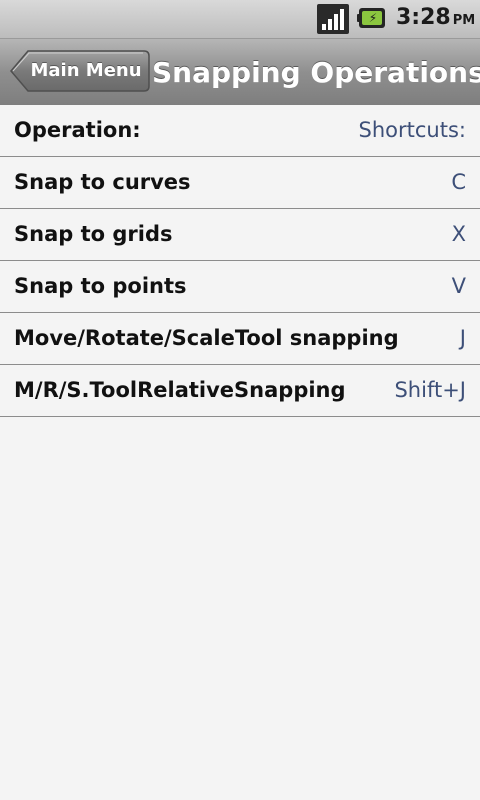 The height and width of the screenshot is (800, 480). What do you see at coordinates (240, 235) in the screenshot?
I see `table-row: Snap to grids X` at bounding box center [240, 235].